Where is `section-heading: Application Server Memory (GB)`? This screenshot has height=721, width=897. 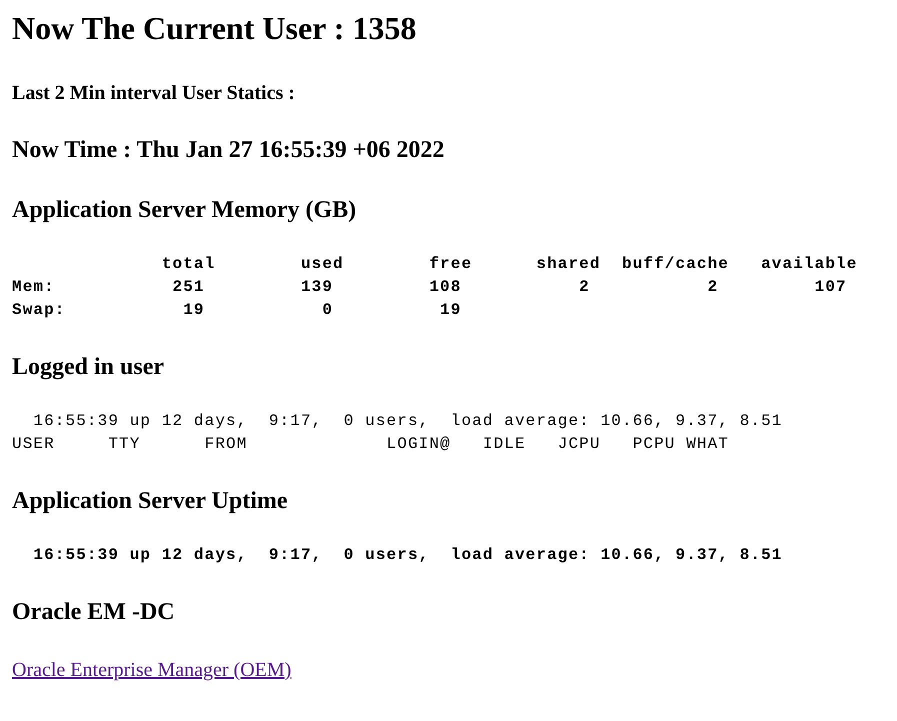
section-heading: Application Server Memory (GB) is located at coordinates (184, 210).